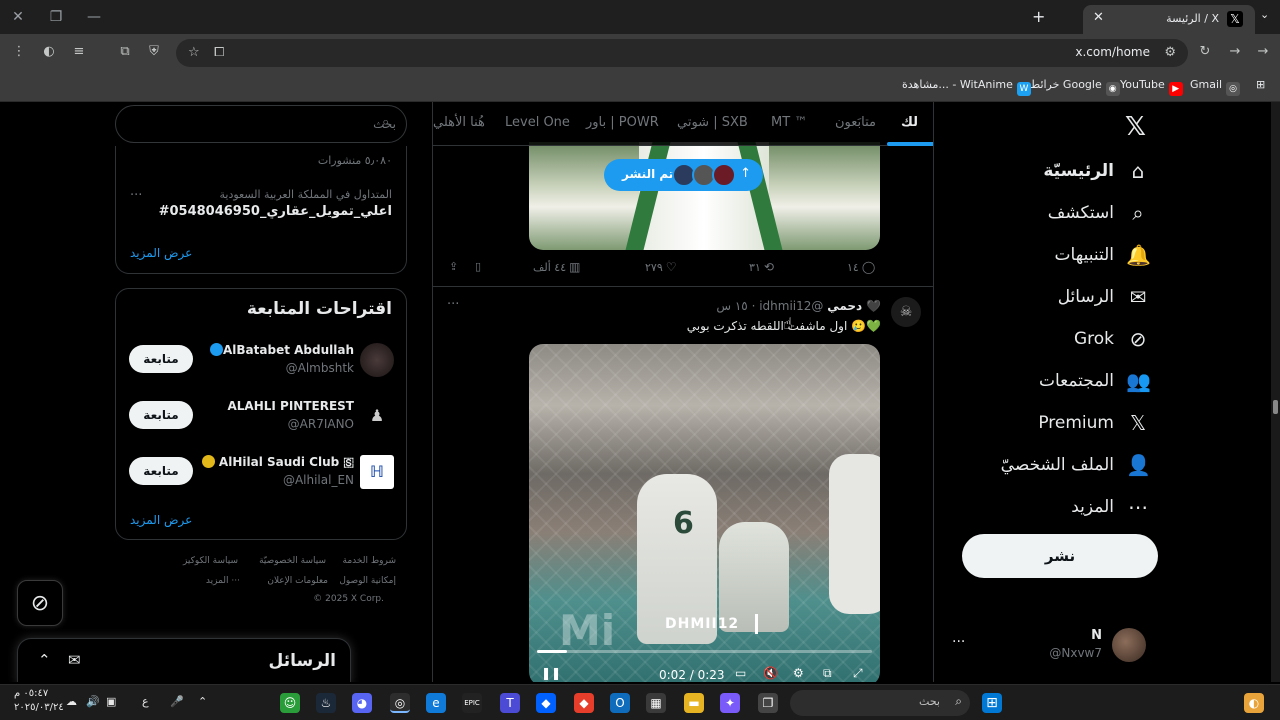 The image size is (1280, 720). What do you see at coordinates (1053, 646) in the screenshot?
I see `account-switcher: ··· N @Nxvw7` at bounding box center [1053, 646].